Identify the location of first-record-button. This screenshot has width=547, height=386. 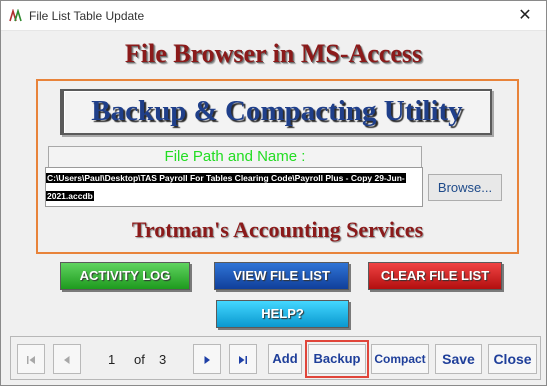
(31, 359).